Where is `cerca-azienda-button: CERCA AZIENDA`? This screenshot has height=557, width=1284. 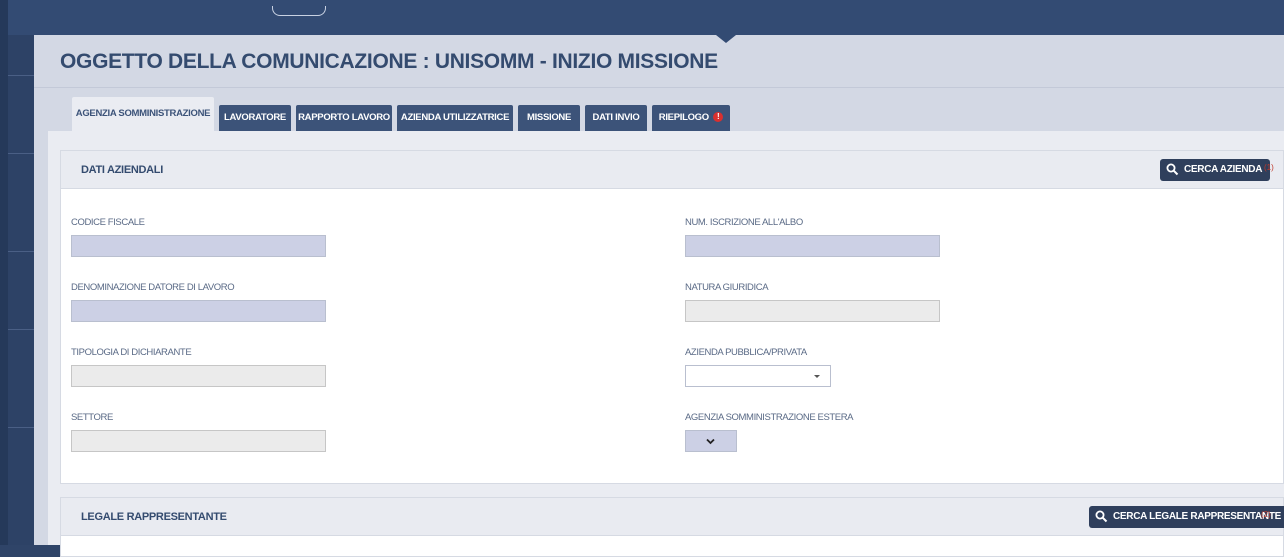
cerca-azienda-button: CERCA AZIENDA is located at coordinates (1215, 170).